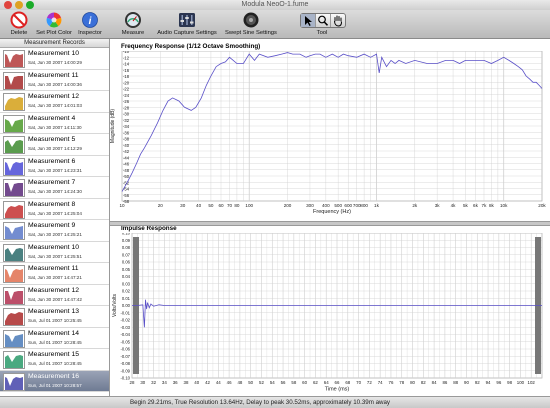 This screenshot has width=550, height=408. Describe the element at coordinates (54, 252) in the screenshot. I see `measurement-record: Measurement 10 Sat, Jun 30 2007 14:25:51` at that location.